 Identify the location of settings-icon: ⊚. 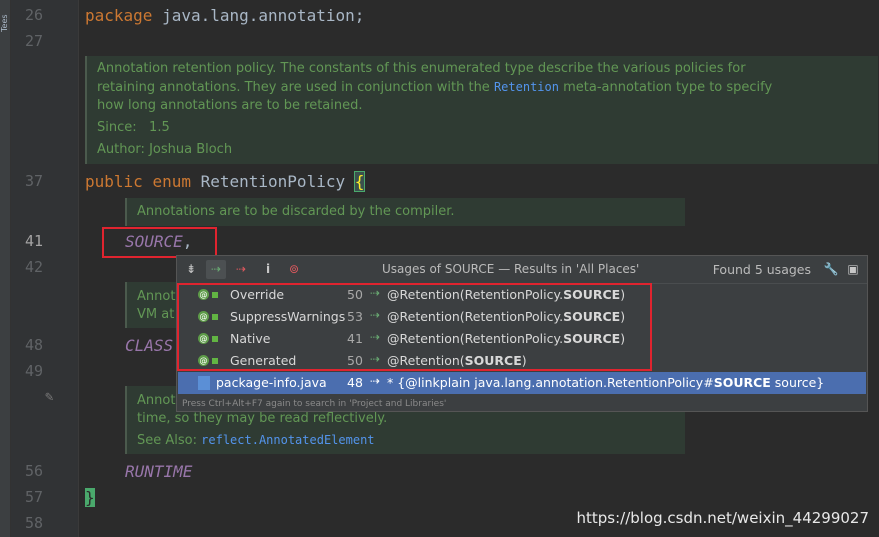
(294, 269).